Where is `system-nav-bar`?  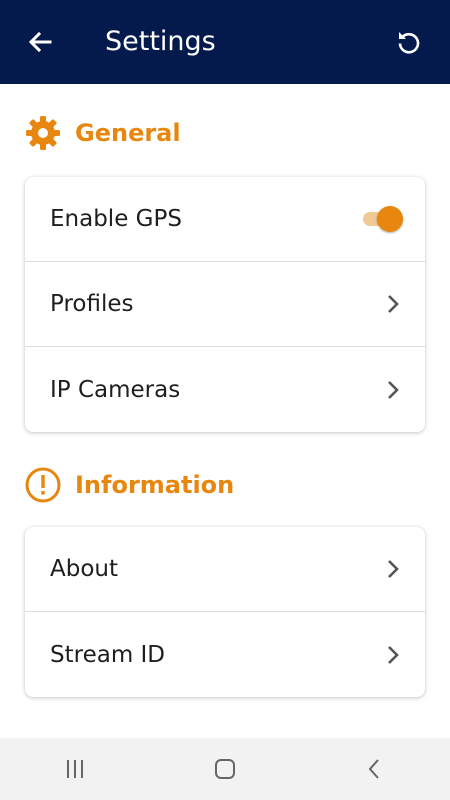 system-nav-bar is located at coordinates (225, 769).